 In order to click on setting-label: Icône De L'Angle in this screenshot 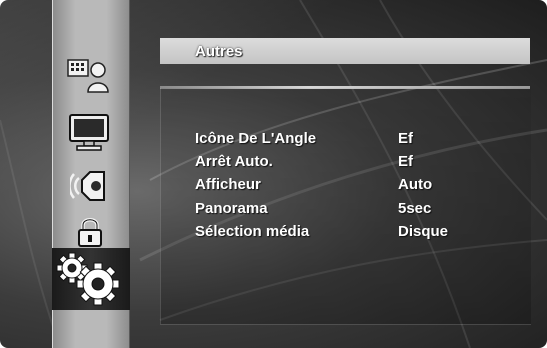, I will do `click(256, 138)`.